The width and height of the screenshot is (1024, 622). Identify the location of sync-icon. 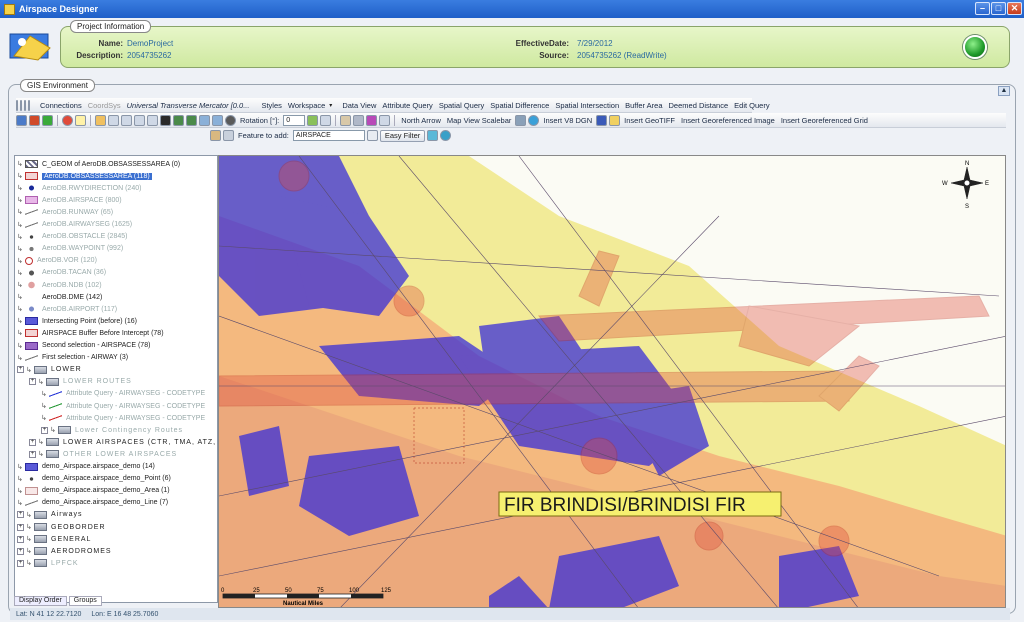
(446, 135).